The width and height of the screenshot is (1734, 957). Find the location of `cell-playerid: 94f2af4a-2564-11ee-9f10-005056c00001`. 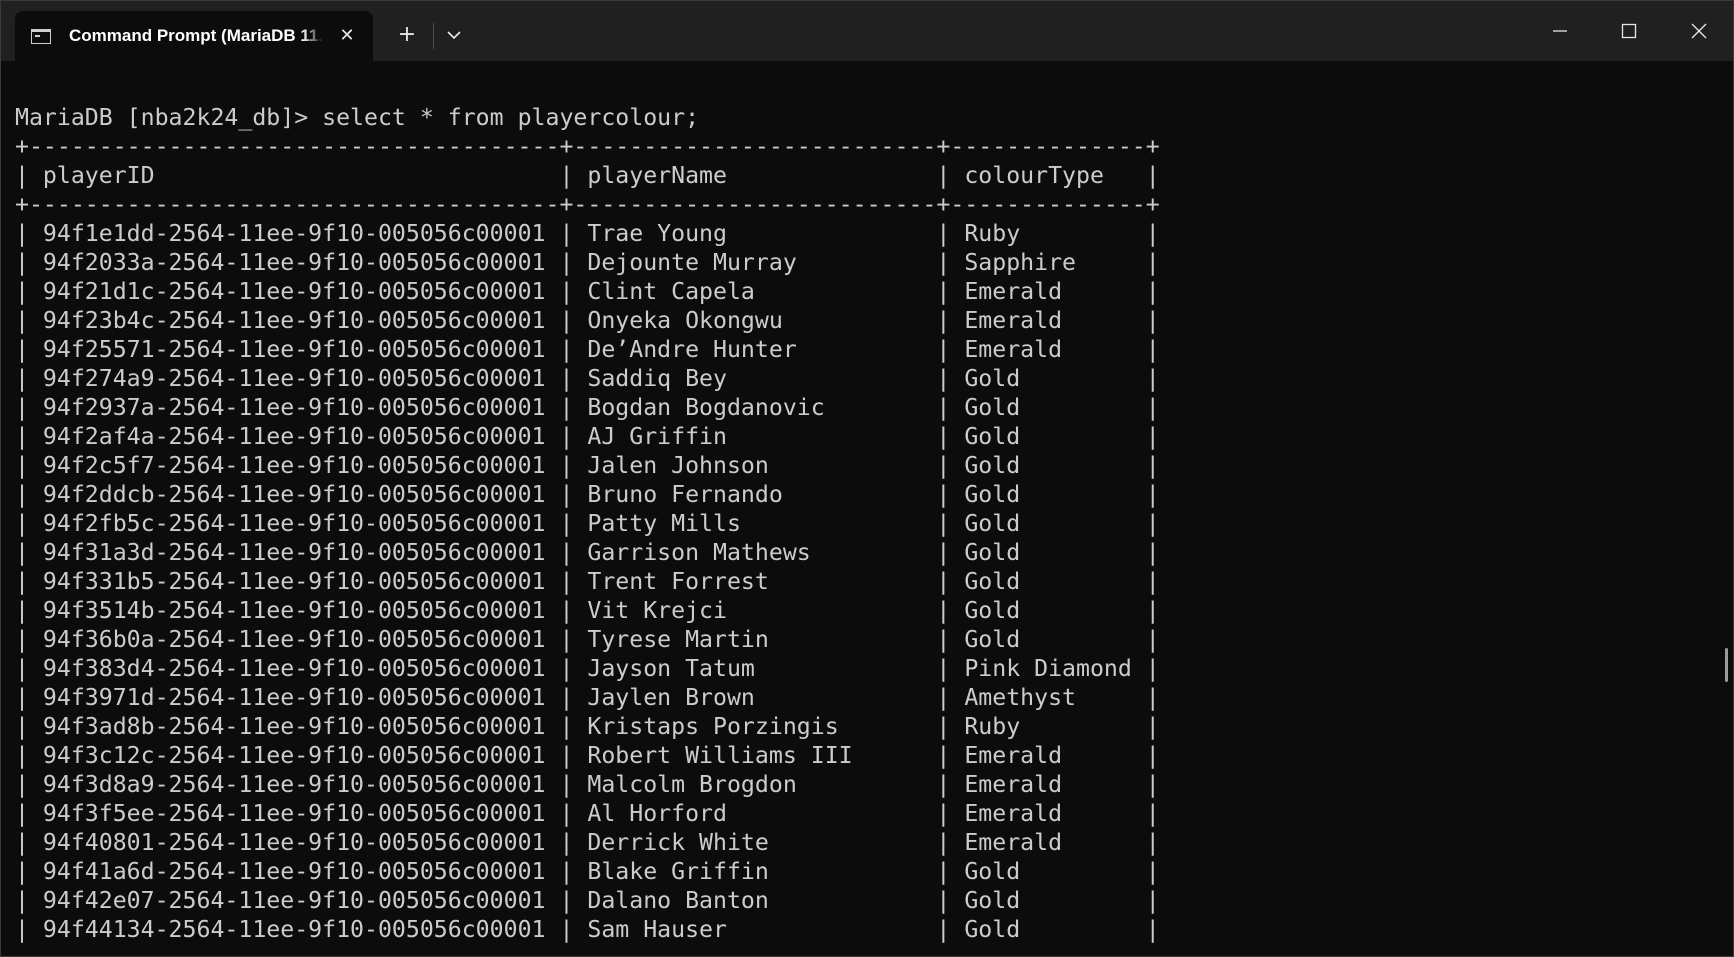

cell-playerid: 94f2af4a-2564-11ee-9f10-005056c00001 is located at coordinates (294, 436).